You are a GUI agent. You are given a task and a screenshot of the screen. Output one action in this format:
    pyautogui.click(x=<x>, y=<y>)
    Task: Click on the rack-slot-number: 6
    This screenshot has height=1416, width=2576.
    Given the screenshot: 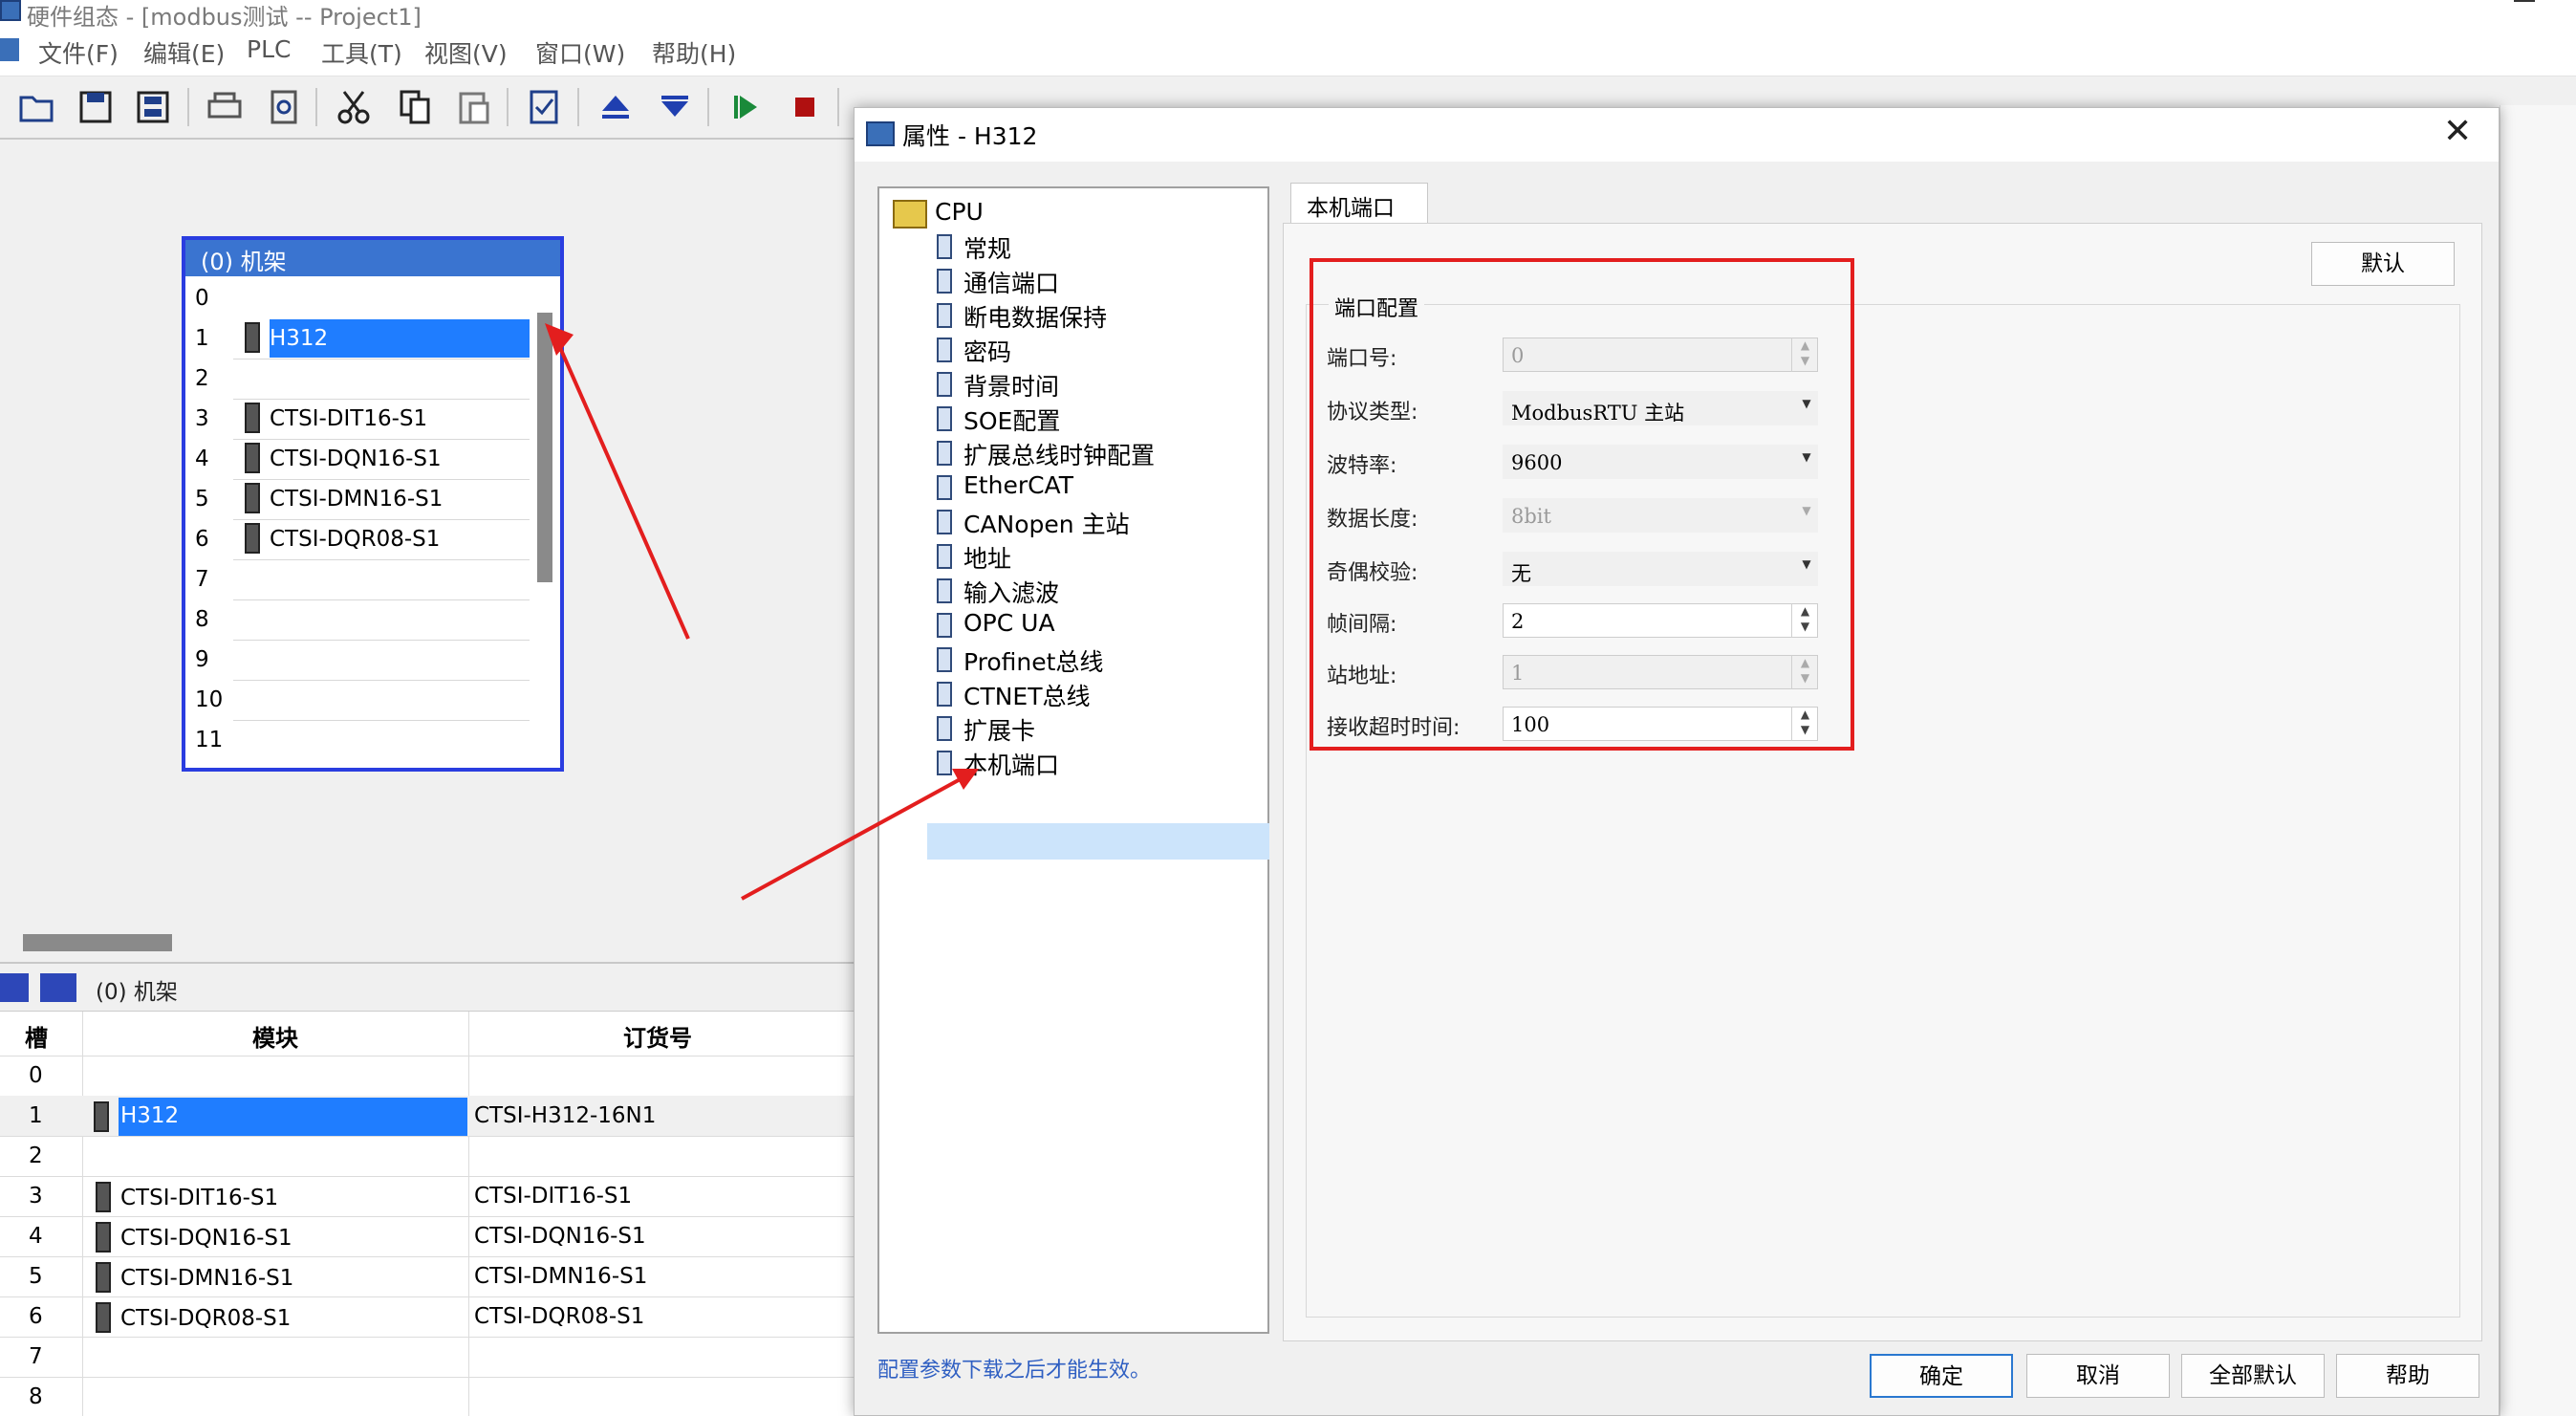 What is the action you would take?
    pyautogui.click(x=202, y=540)
    